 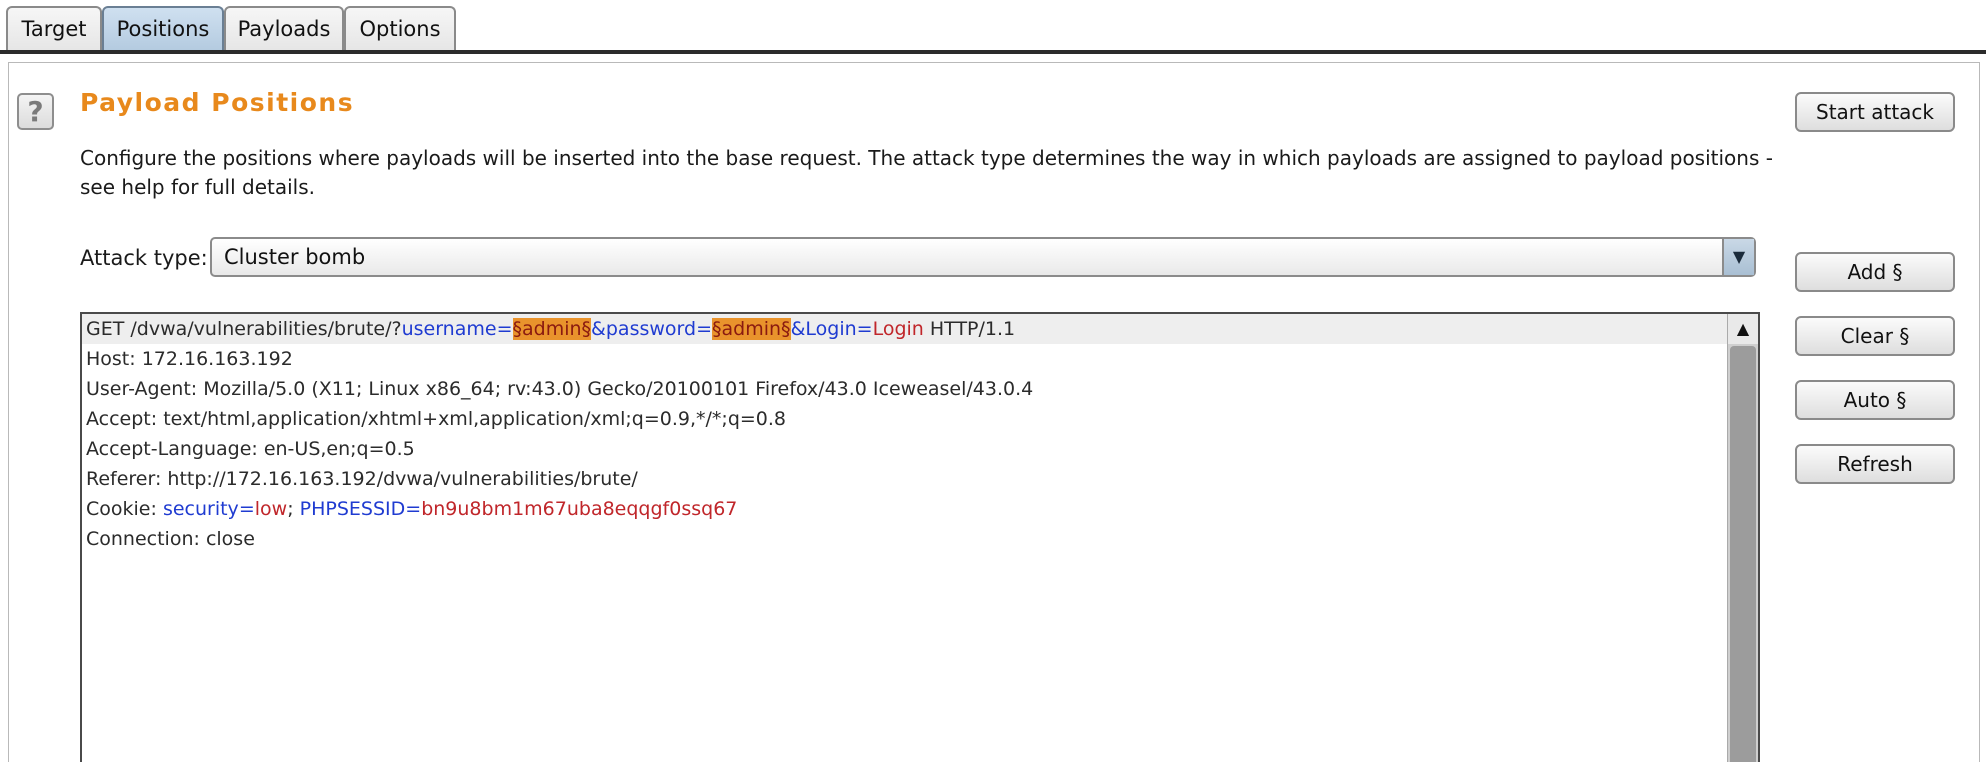 I want to click on attack-type-select: Cluster bomb ▼, so click(x=983, y=257).